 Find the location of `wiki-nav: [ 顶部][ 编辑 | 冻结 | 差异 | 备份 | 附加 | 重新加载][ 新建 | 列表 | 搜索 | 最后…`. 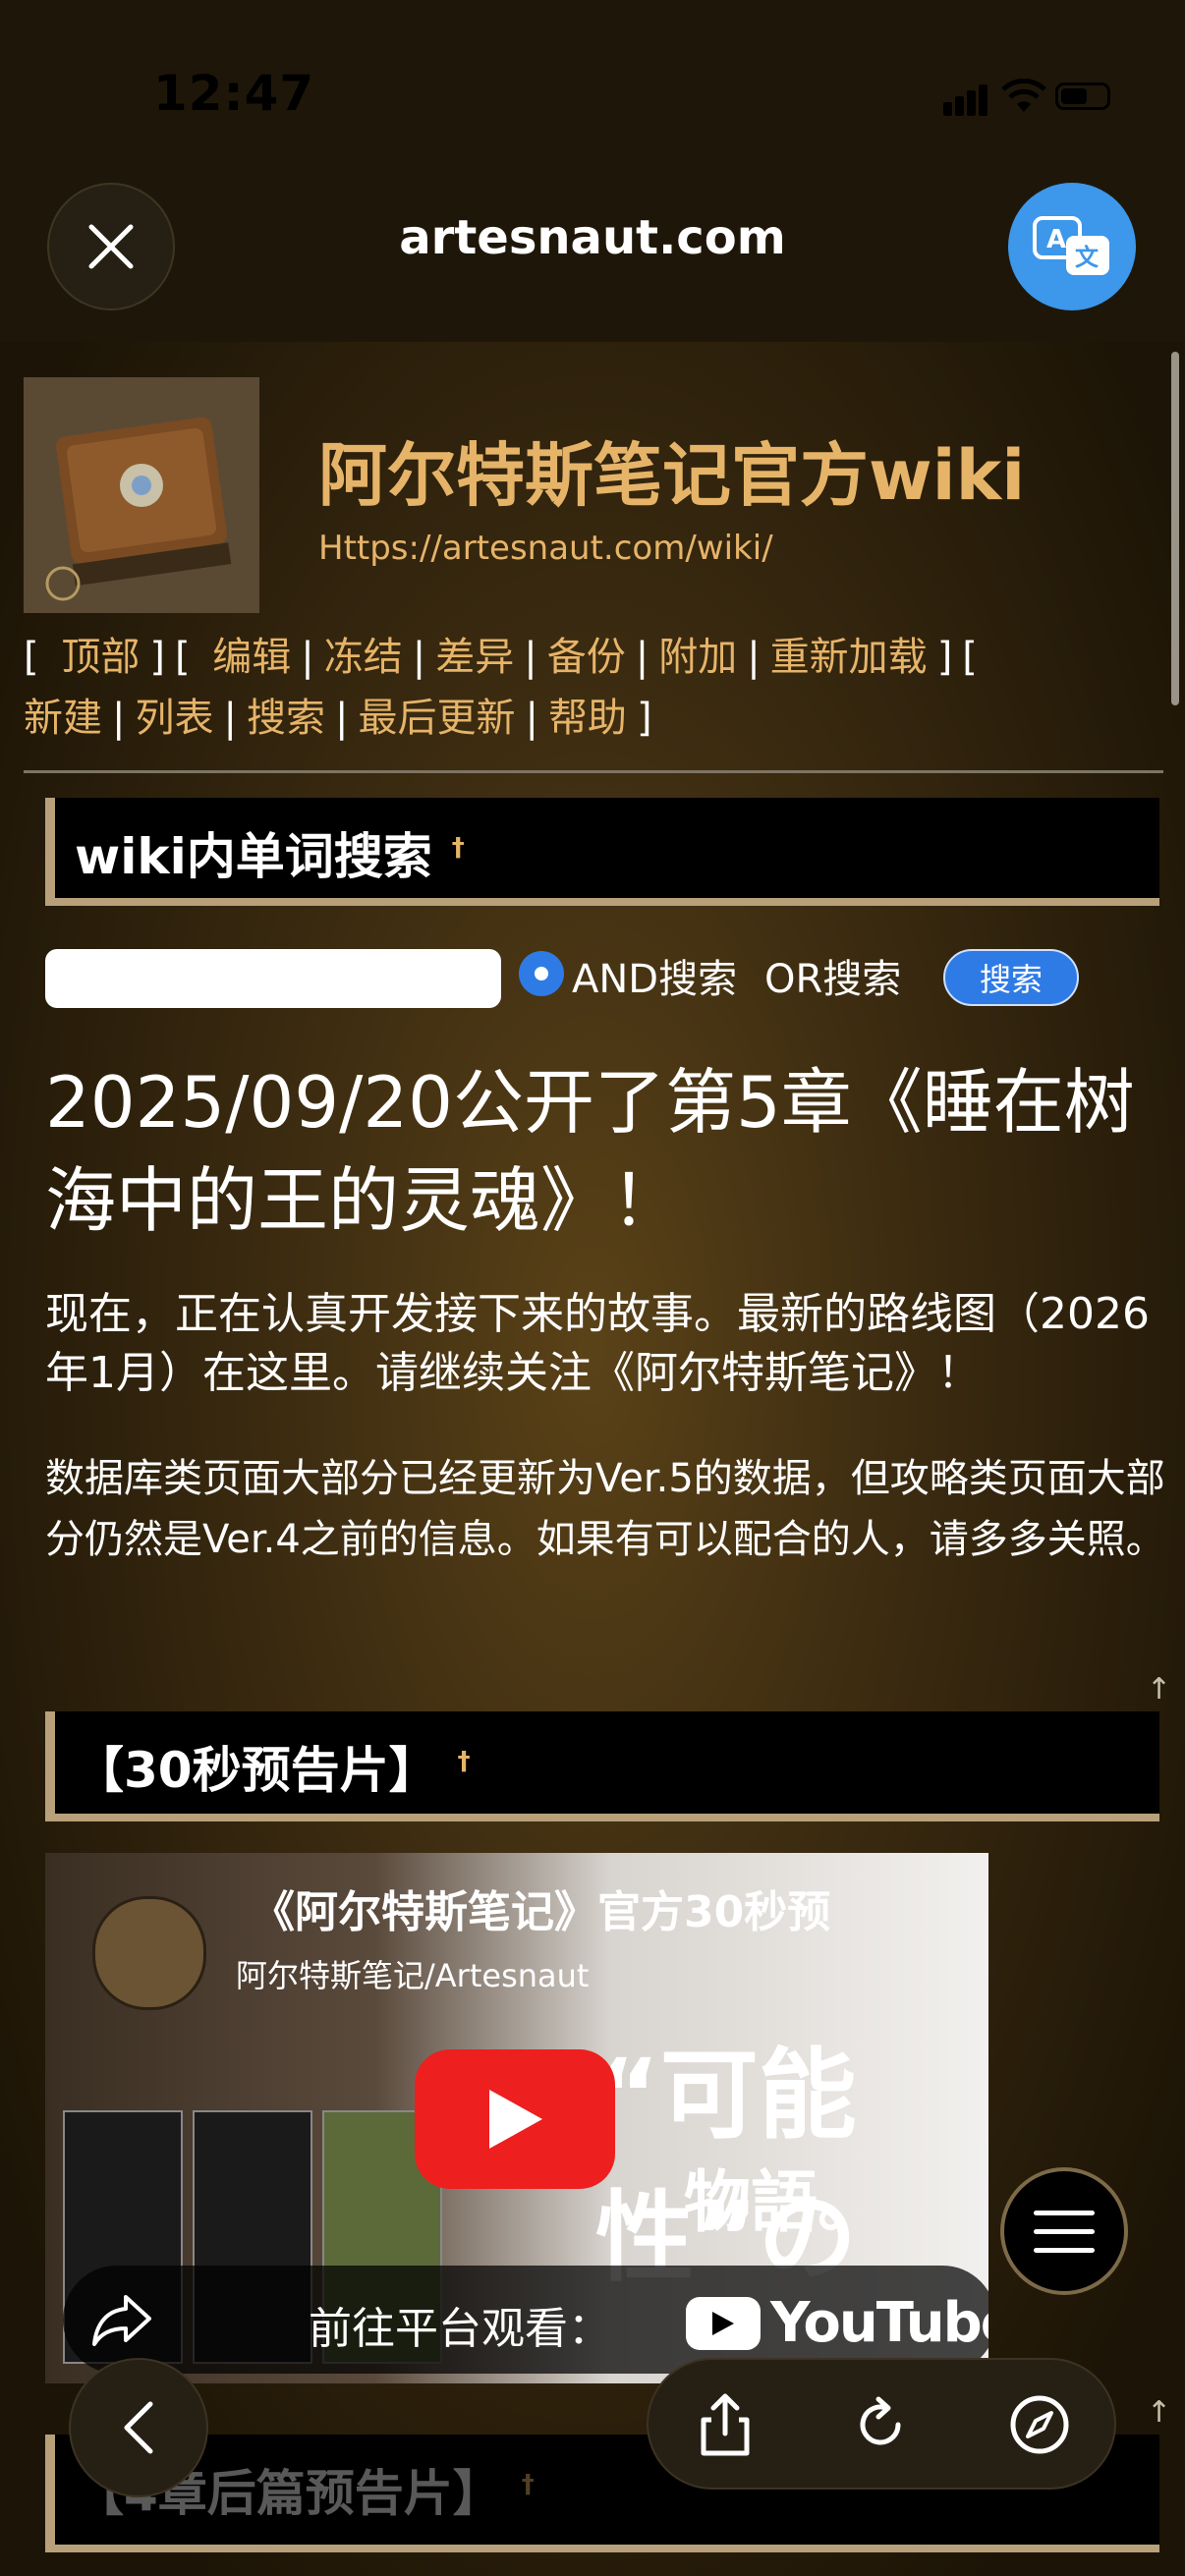

wiki-nav: [ 顶部][ 编辑 | 冻结 | 差异 | 备份 | 附加 | 重新加载][ 新建 | 列表 | 搜索 | 最后… is located at coordinates (594, 688).